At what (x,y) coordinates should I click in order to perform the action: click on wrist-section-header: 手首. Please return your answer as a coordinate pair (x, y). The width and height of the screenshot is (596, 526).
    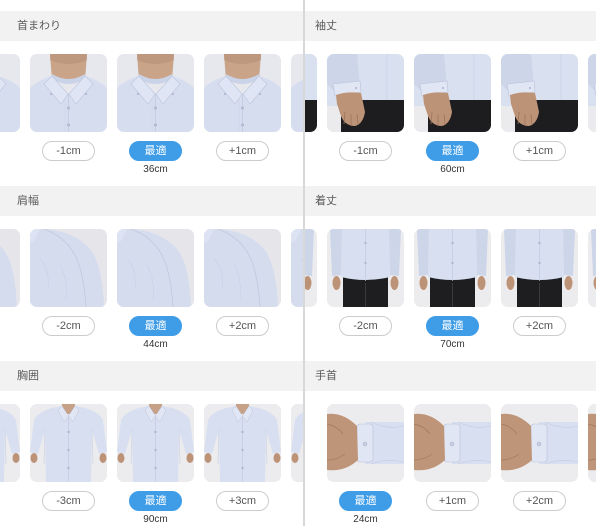
    Looking at the image, I should click on (450, 376).